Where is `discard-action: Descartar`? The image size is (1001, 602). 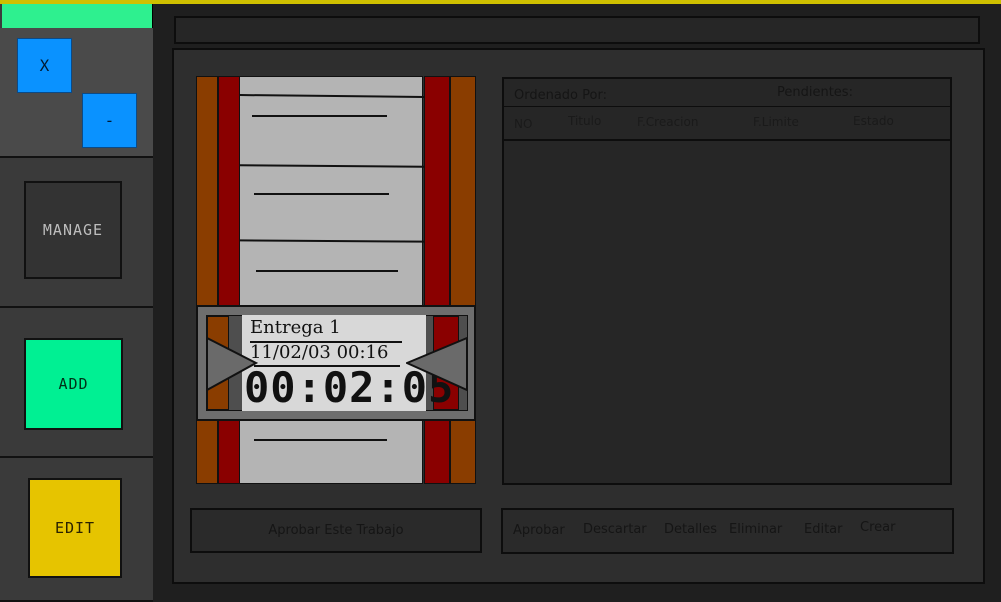
discard-action: Descartar is located at coordinates (615, 529).